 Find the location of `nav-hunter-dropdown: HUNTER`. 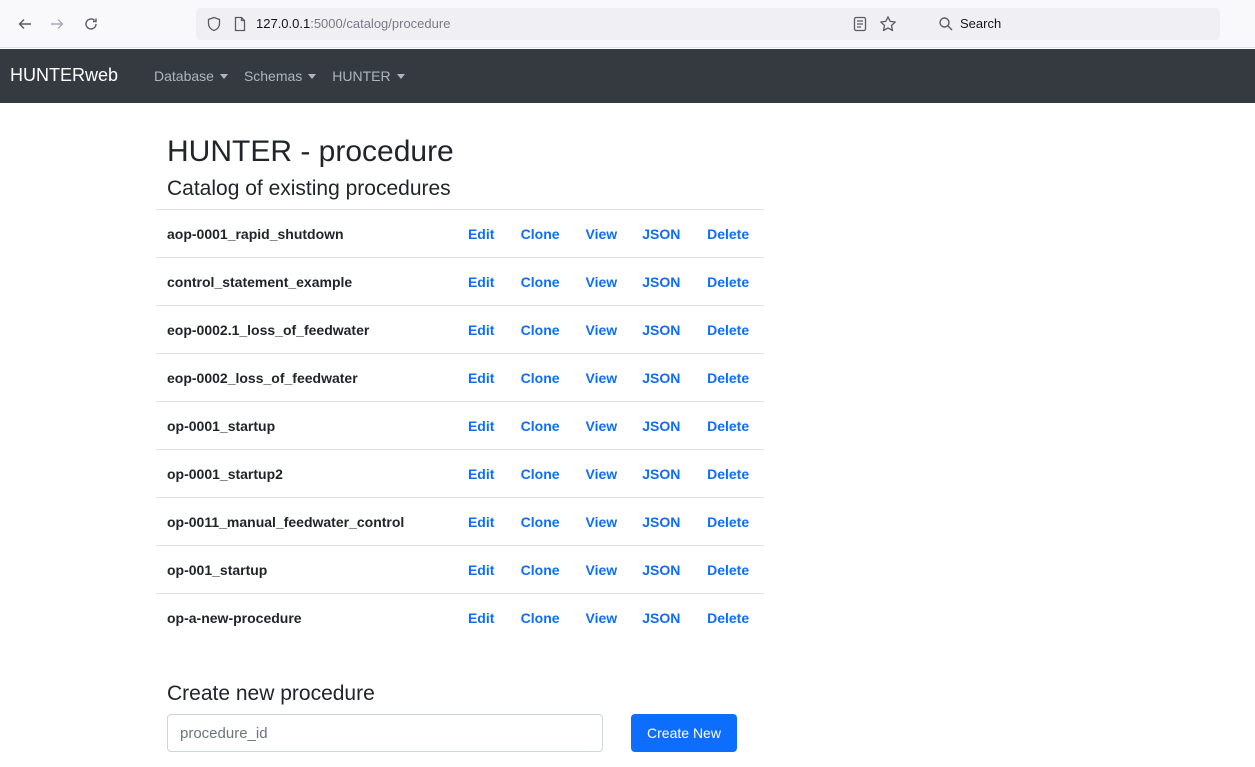

nav-hunter-dropdown: HUNTER is located at coordinates (368, 76).